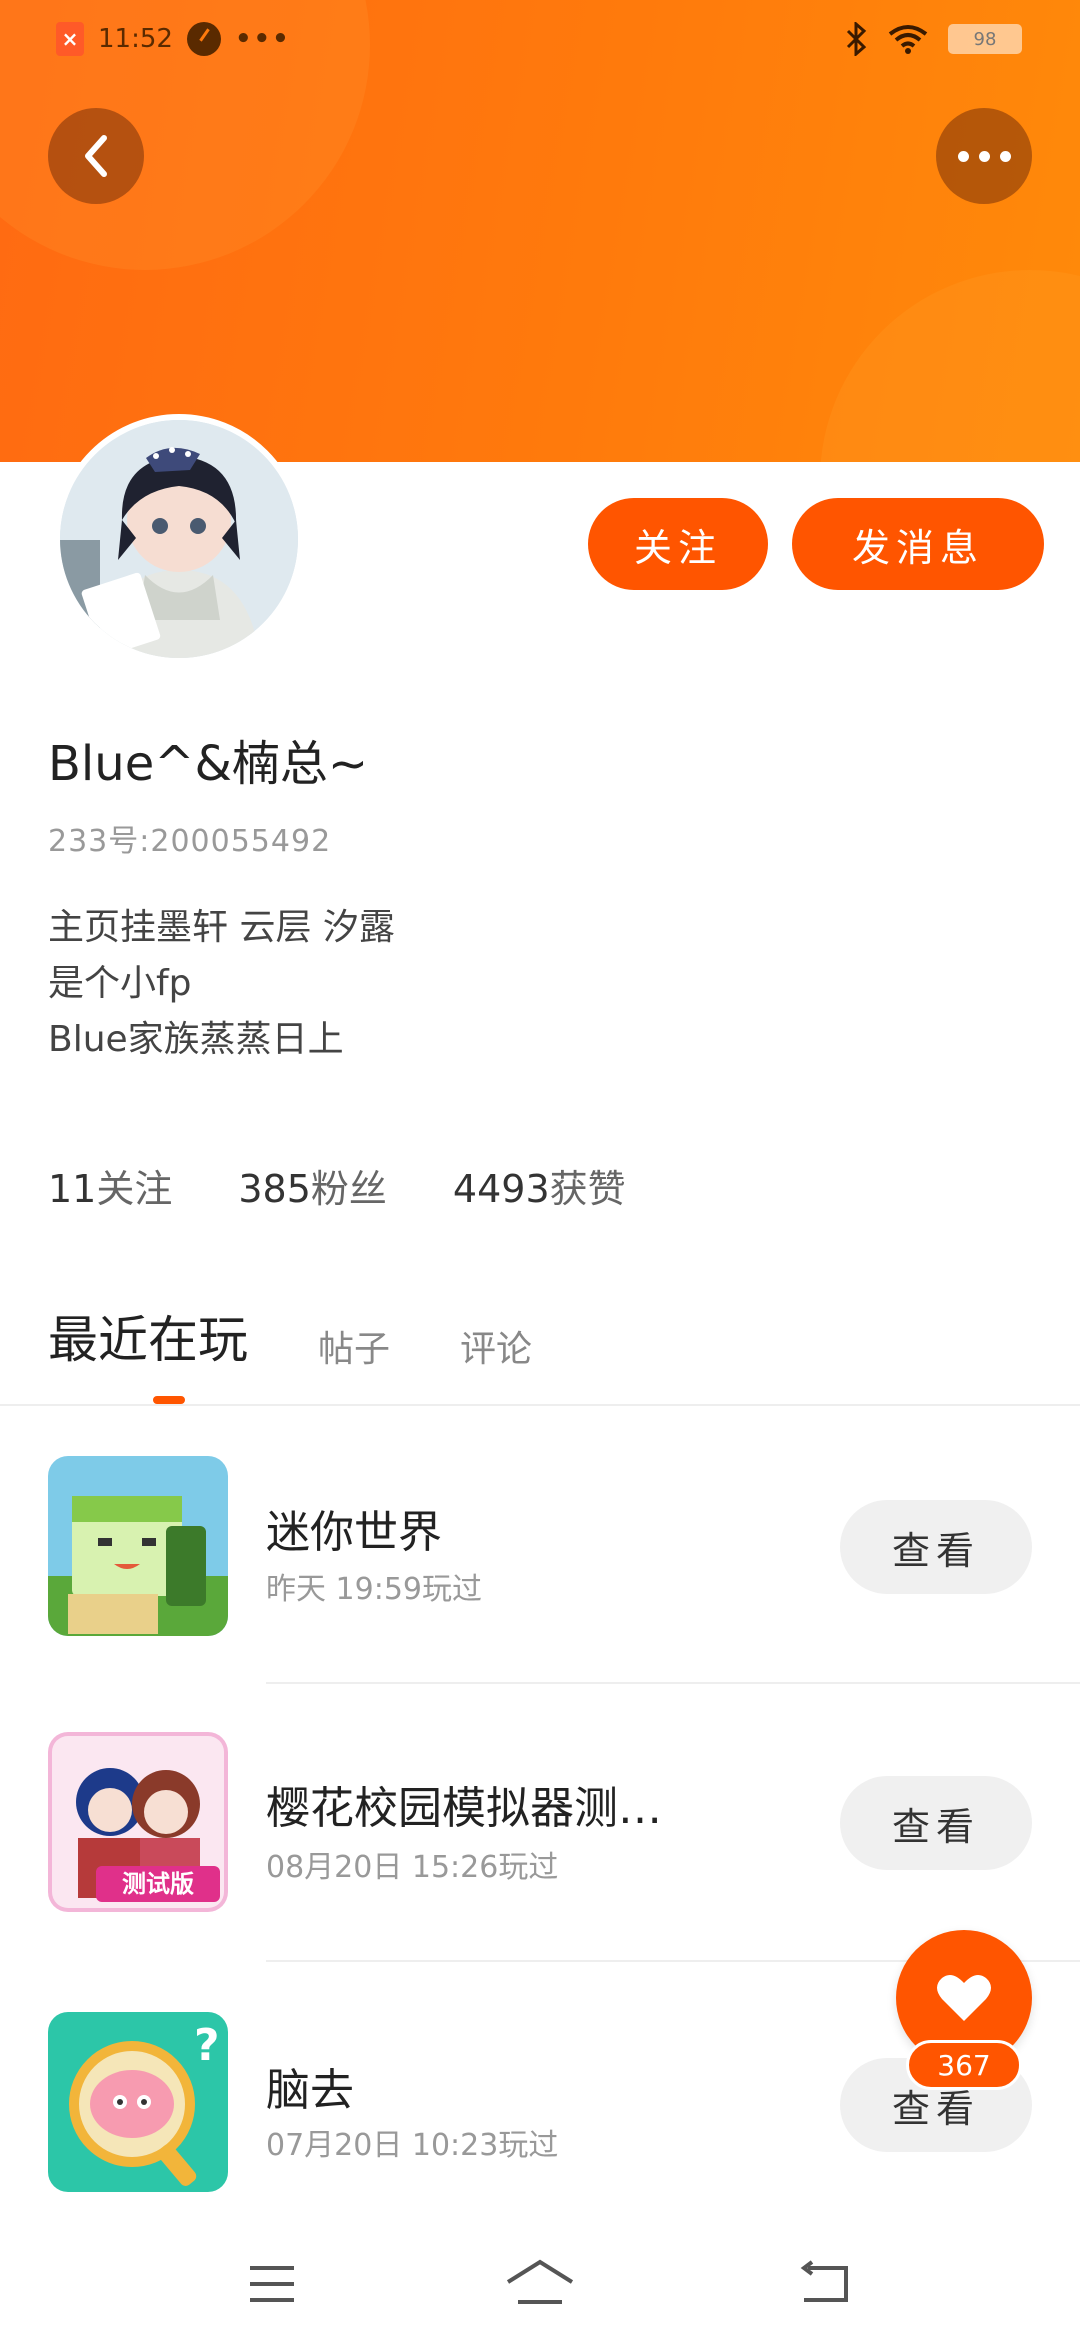 This screenshot has width=1080, height=2340. What do you see at coordinates (135, 39) in the screenshot?
I see `status-time: 11:52` at bounding box center [135, 39].